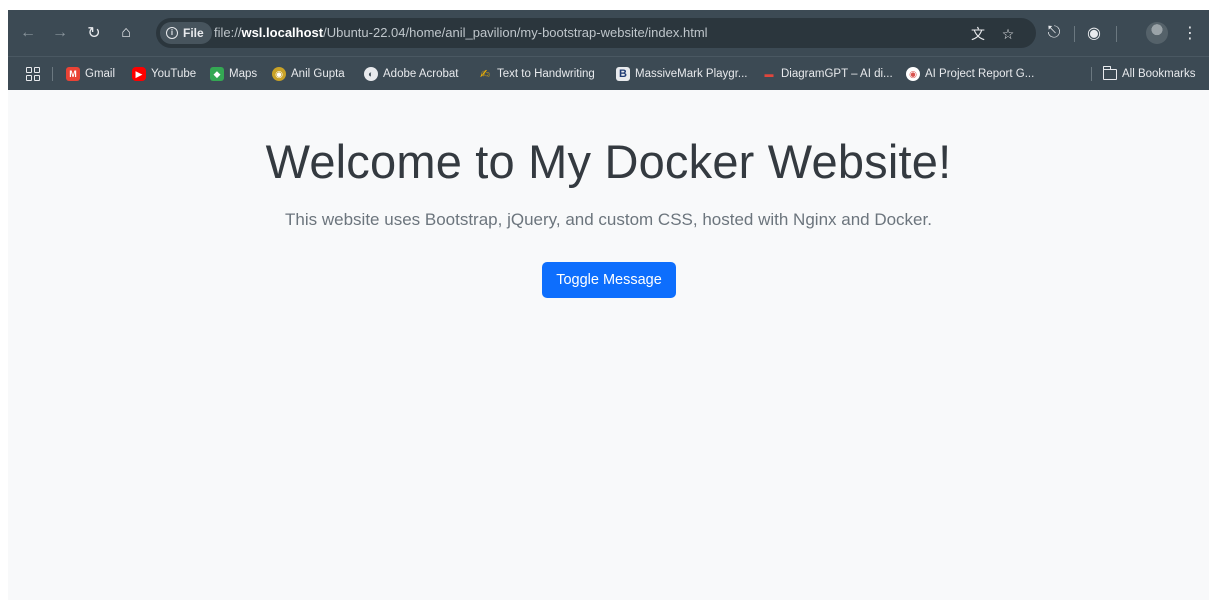  What do you see at coordinates (193, 33) in the screenshot?
I see `site-info-label: File` at bounding box center [193, 33].